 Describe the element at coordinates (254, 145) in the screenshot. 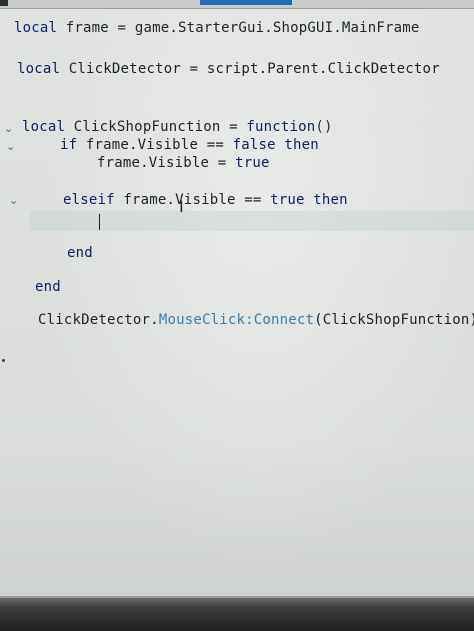

I see `keyword: false` at that location.